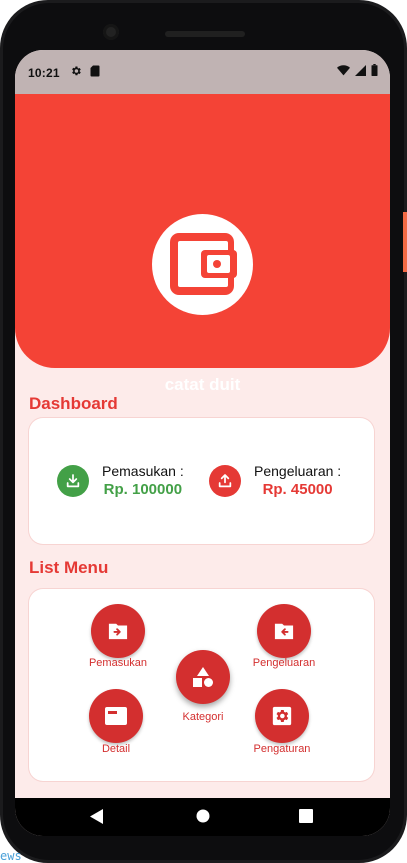 The image size is (407, 863). I want to click on folder-out-icon, so click(284, 631).